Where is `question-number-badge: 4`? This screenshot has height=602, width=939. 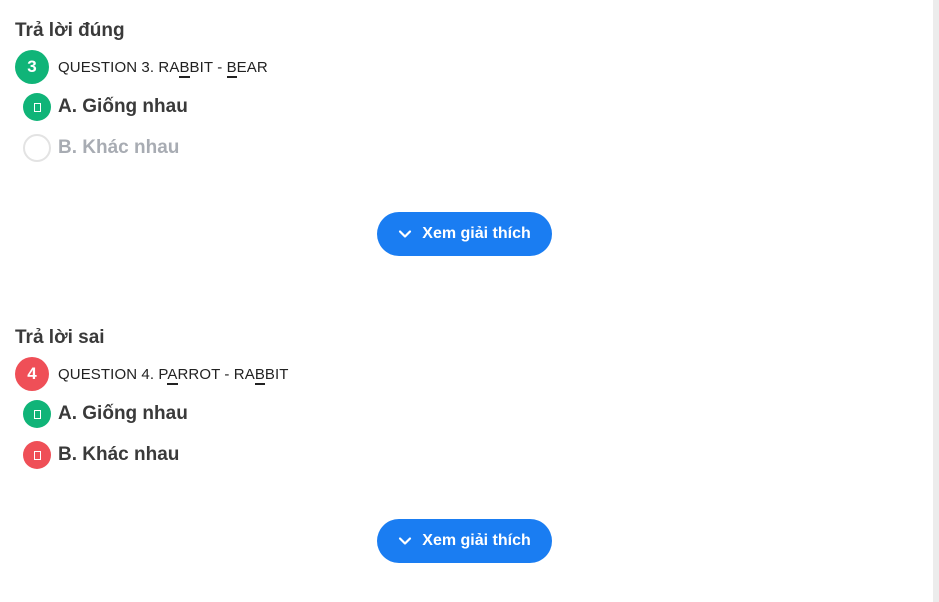
question-number-badge: 4 is located at coordinates (32, 374).